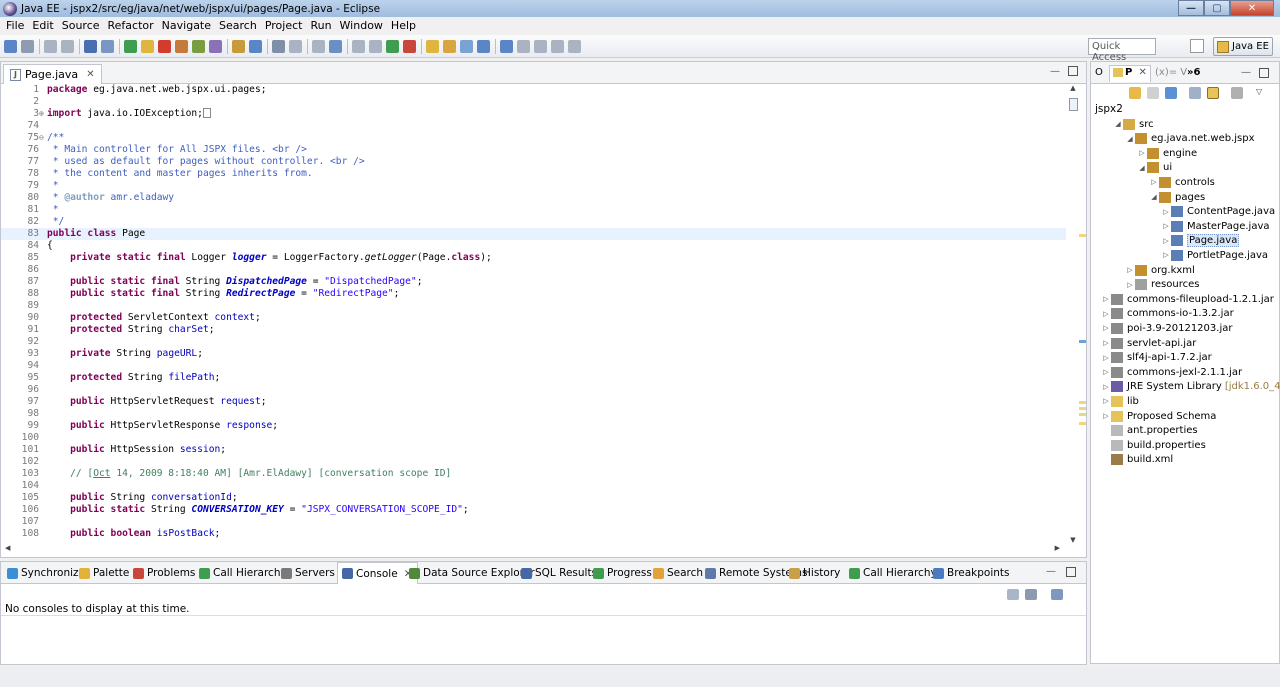  I want to click on menu-edit: Edit, so click(42, 25).